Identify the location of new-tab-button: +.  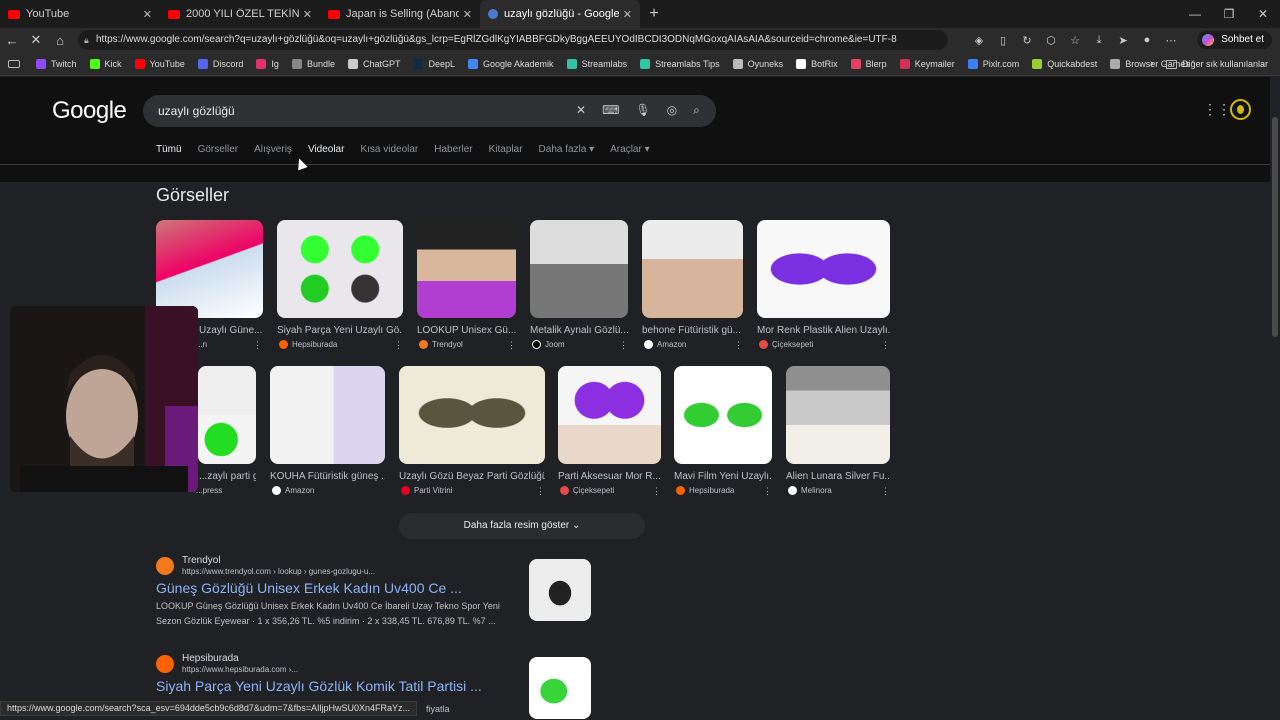
(654, 14).